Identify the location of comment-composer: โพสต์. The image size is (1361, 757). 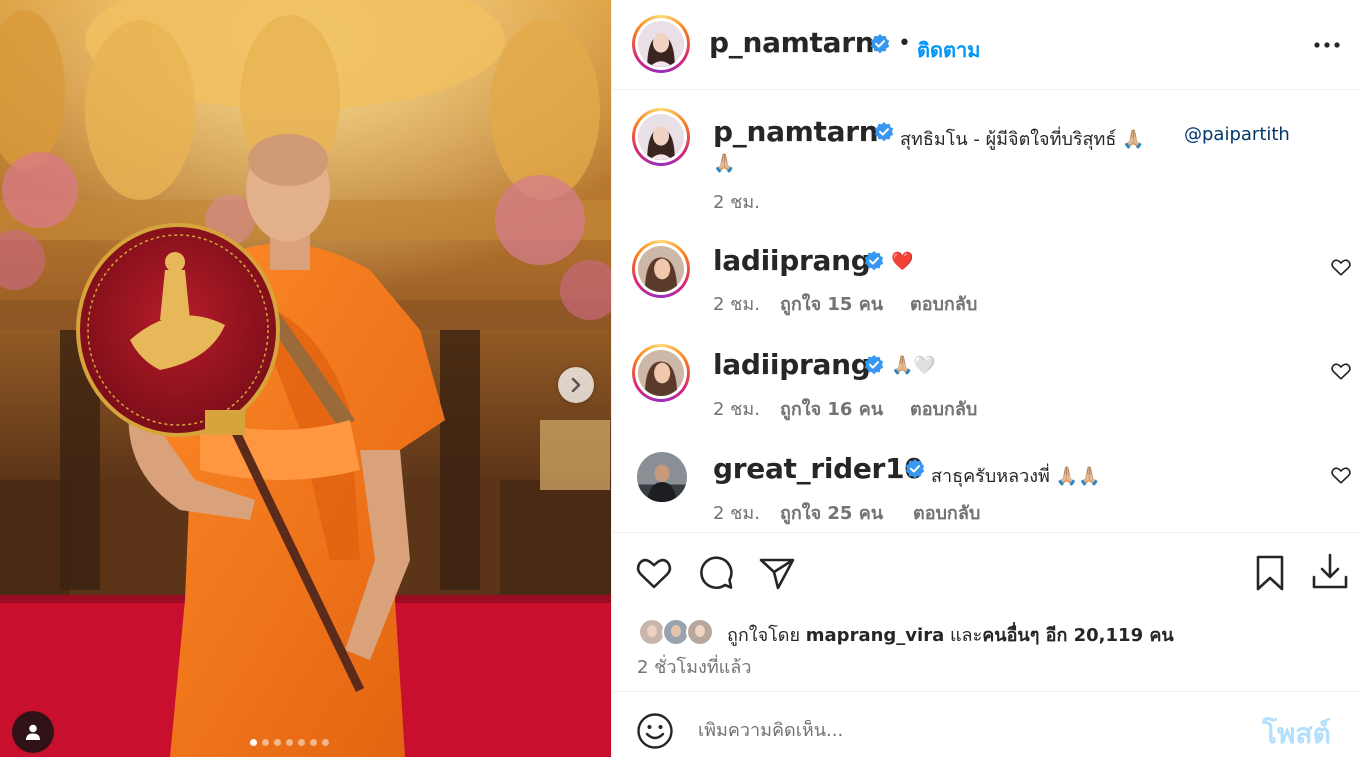
(986, 724).